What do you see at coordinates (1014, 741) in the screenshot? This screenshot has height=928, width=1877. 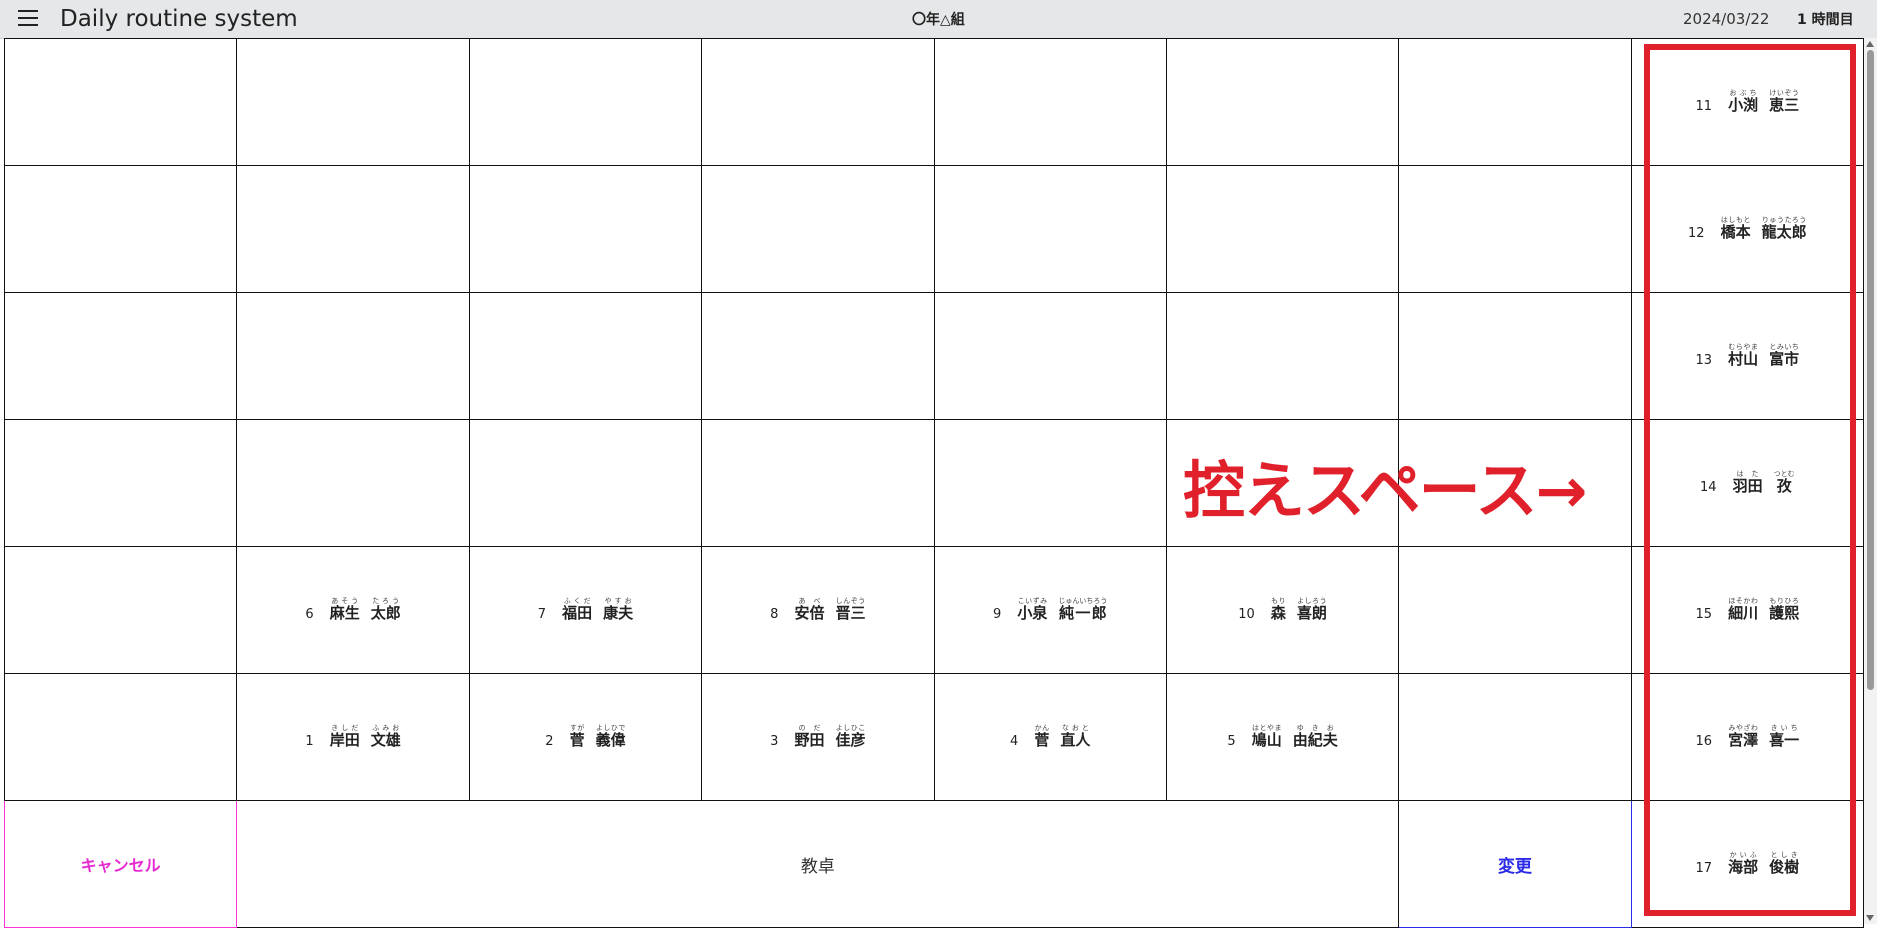 I see `seat-number: 4` at bounding box center [1014, 741].